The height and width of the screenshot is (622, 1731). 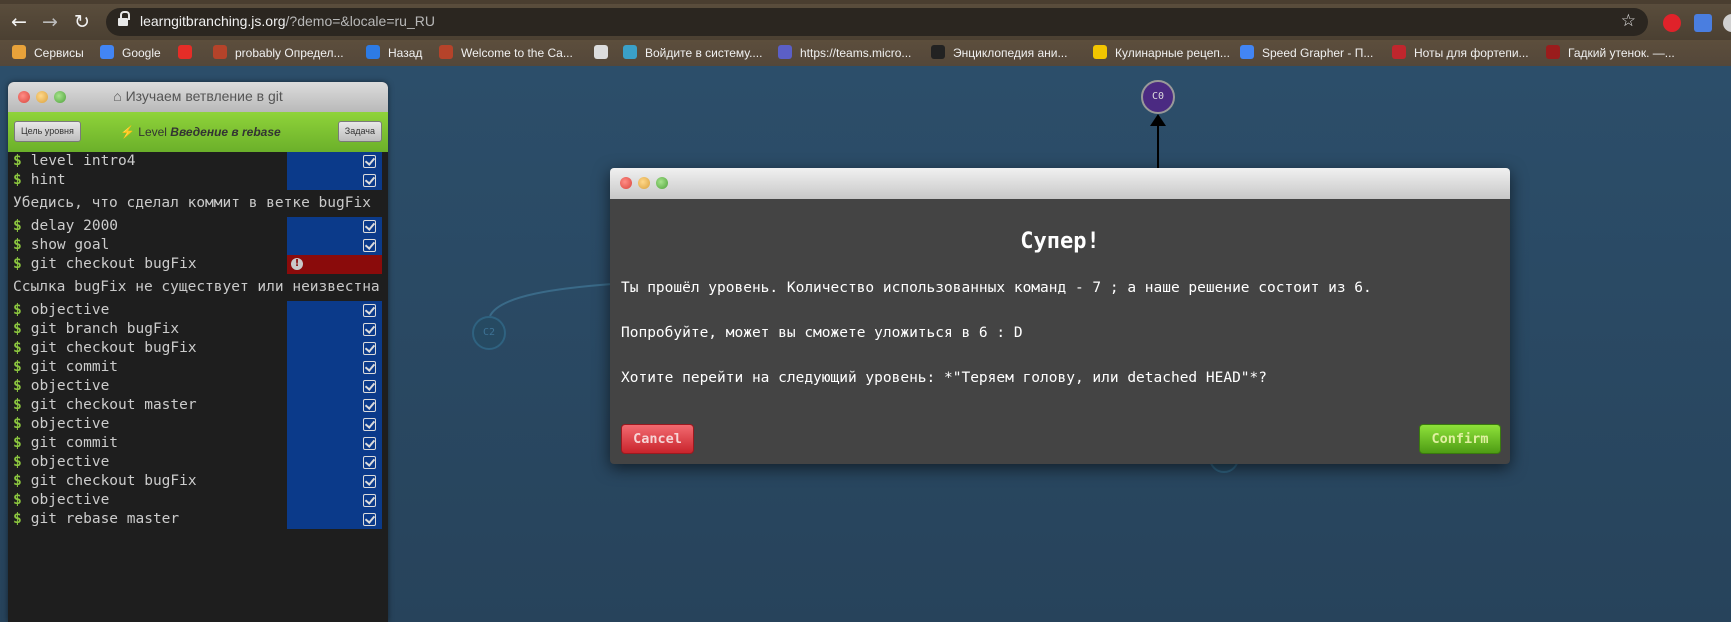 I want to click on level-prefix: ⚡ Level, so click(x=145, y=132).